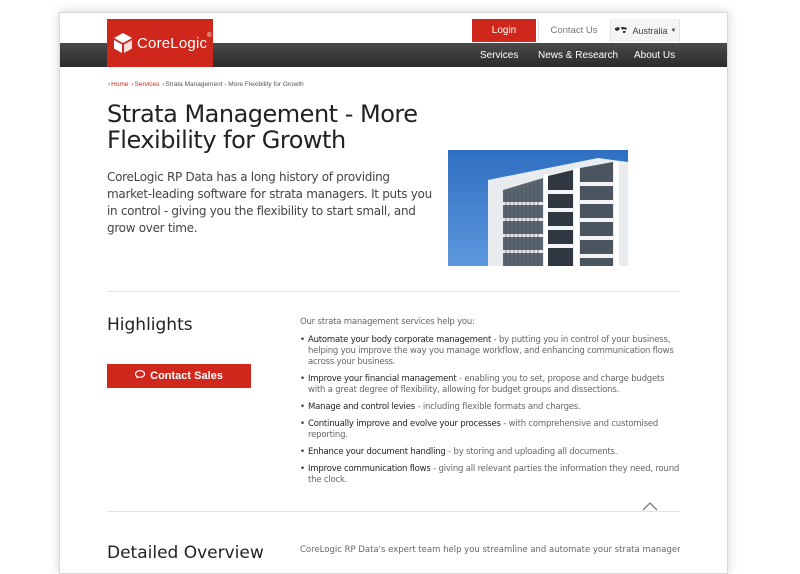 The height and width of the screenshot is (574, 800). Describe the element at coordinates (382, 379) in the screenshot. I see `list-item-bold: Improve your financial management` at that location.